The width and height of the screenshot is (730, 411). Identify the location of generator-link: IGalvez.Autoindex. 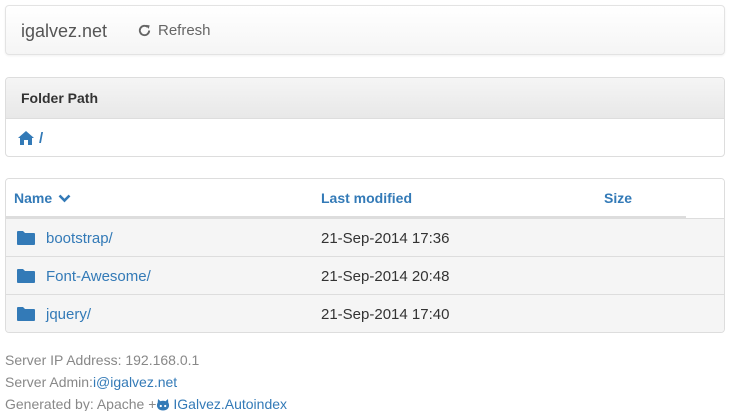
(221, 402).